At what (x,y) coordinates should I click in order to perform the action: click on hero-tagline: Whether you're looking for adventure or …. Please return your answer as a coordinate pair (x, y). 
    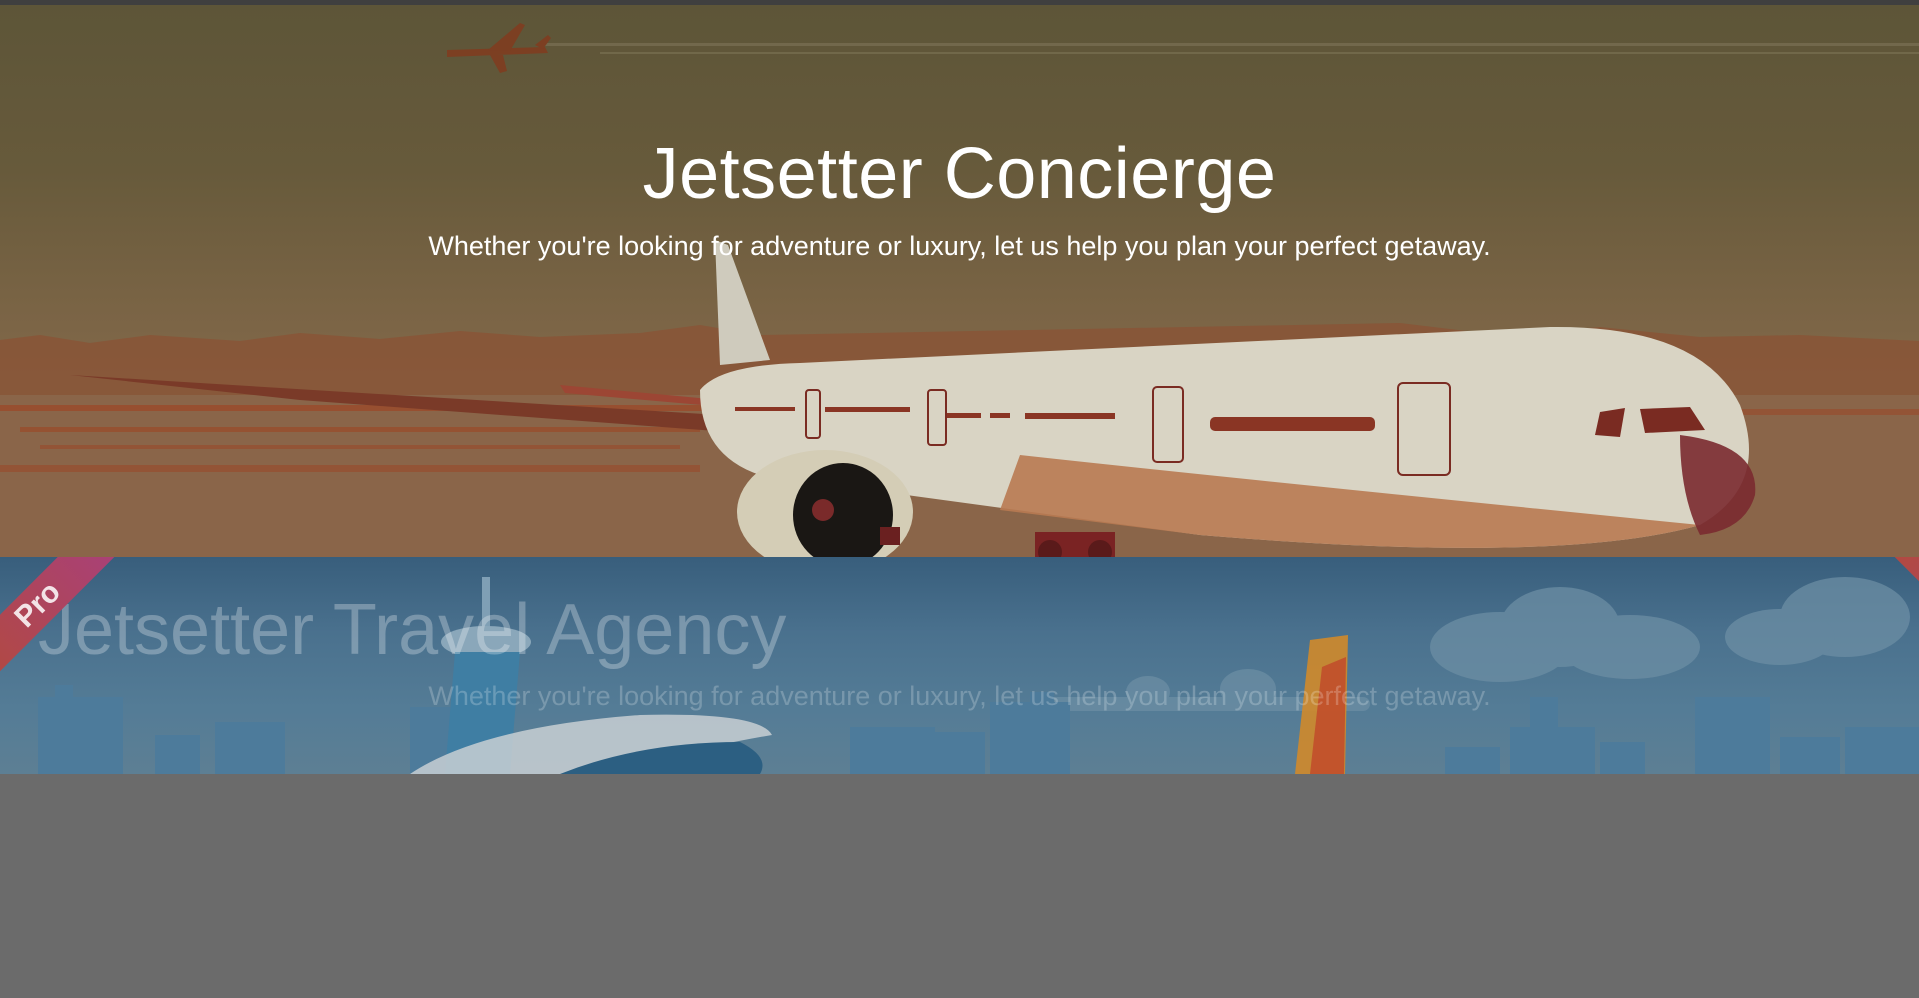
    Looking at the image, I should click on (959, 246).